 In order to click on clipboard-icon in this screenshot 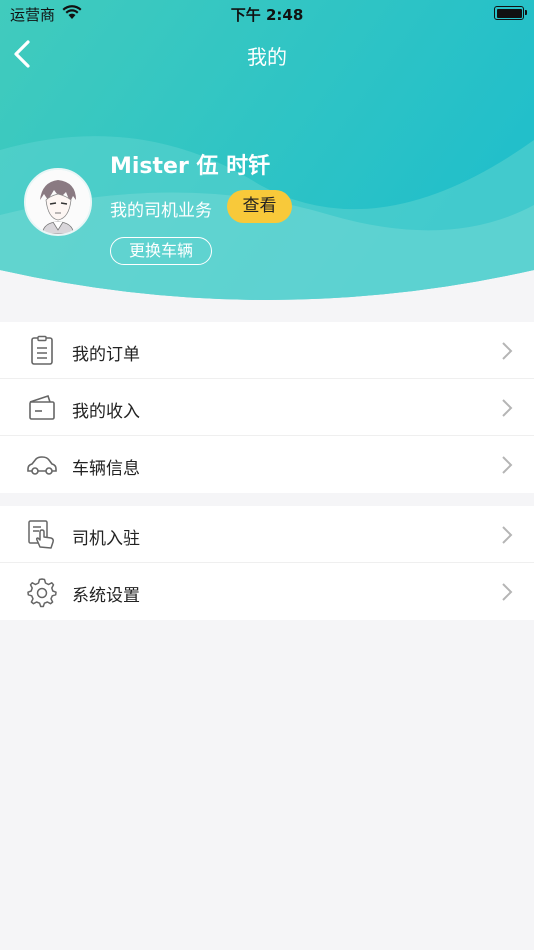, I will do `click(42, 350)`.